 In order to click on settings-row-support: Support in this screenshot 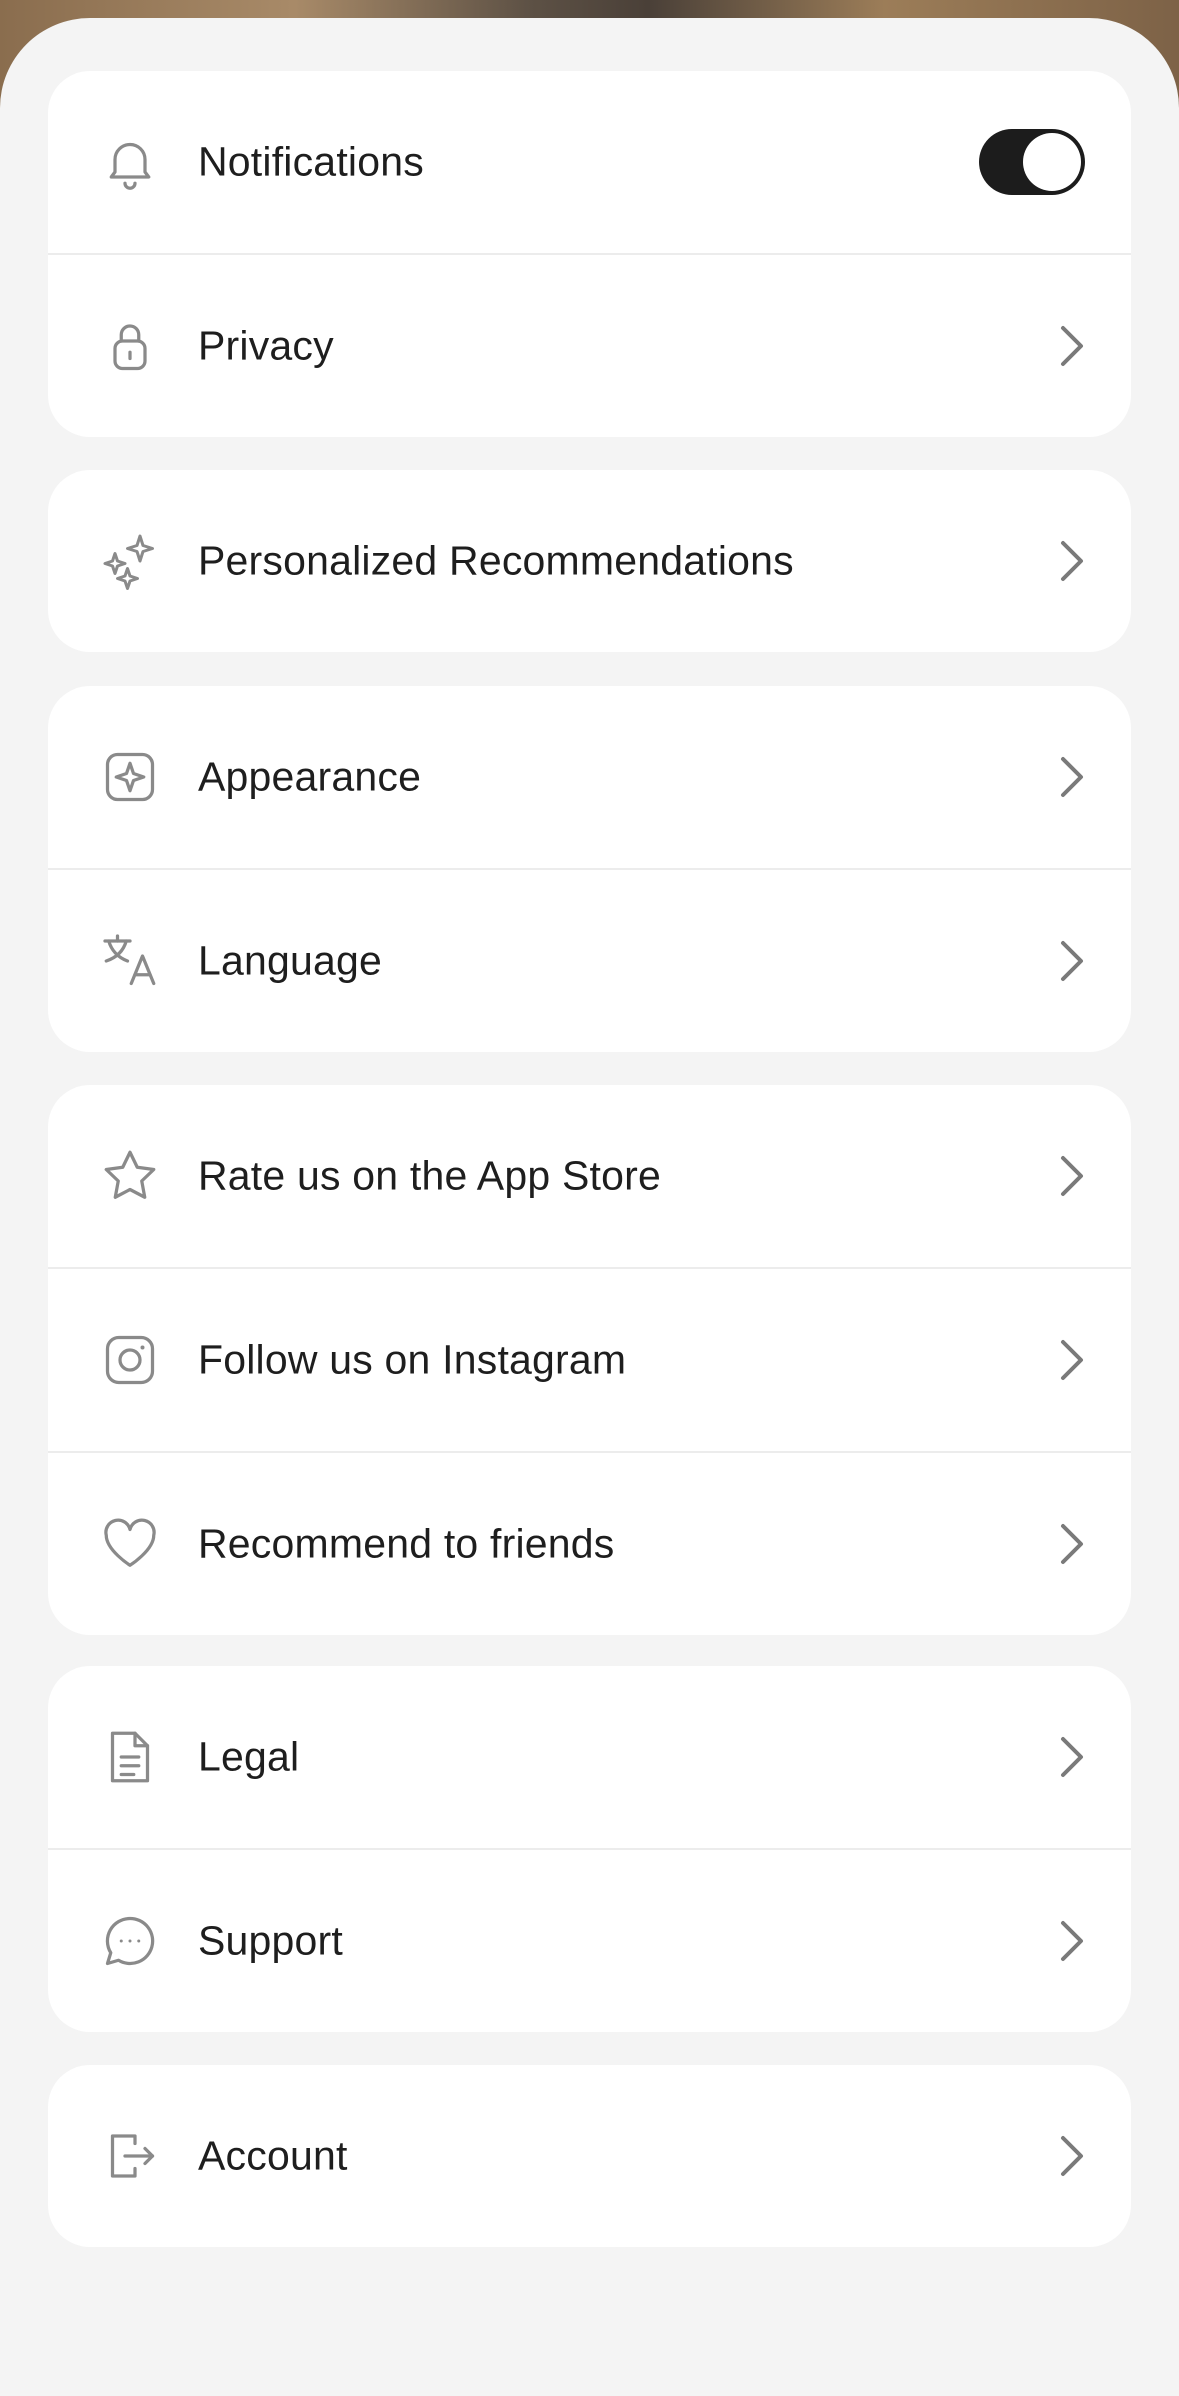, I will do `click(589, 1940)`.